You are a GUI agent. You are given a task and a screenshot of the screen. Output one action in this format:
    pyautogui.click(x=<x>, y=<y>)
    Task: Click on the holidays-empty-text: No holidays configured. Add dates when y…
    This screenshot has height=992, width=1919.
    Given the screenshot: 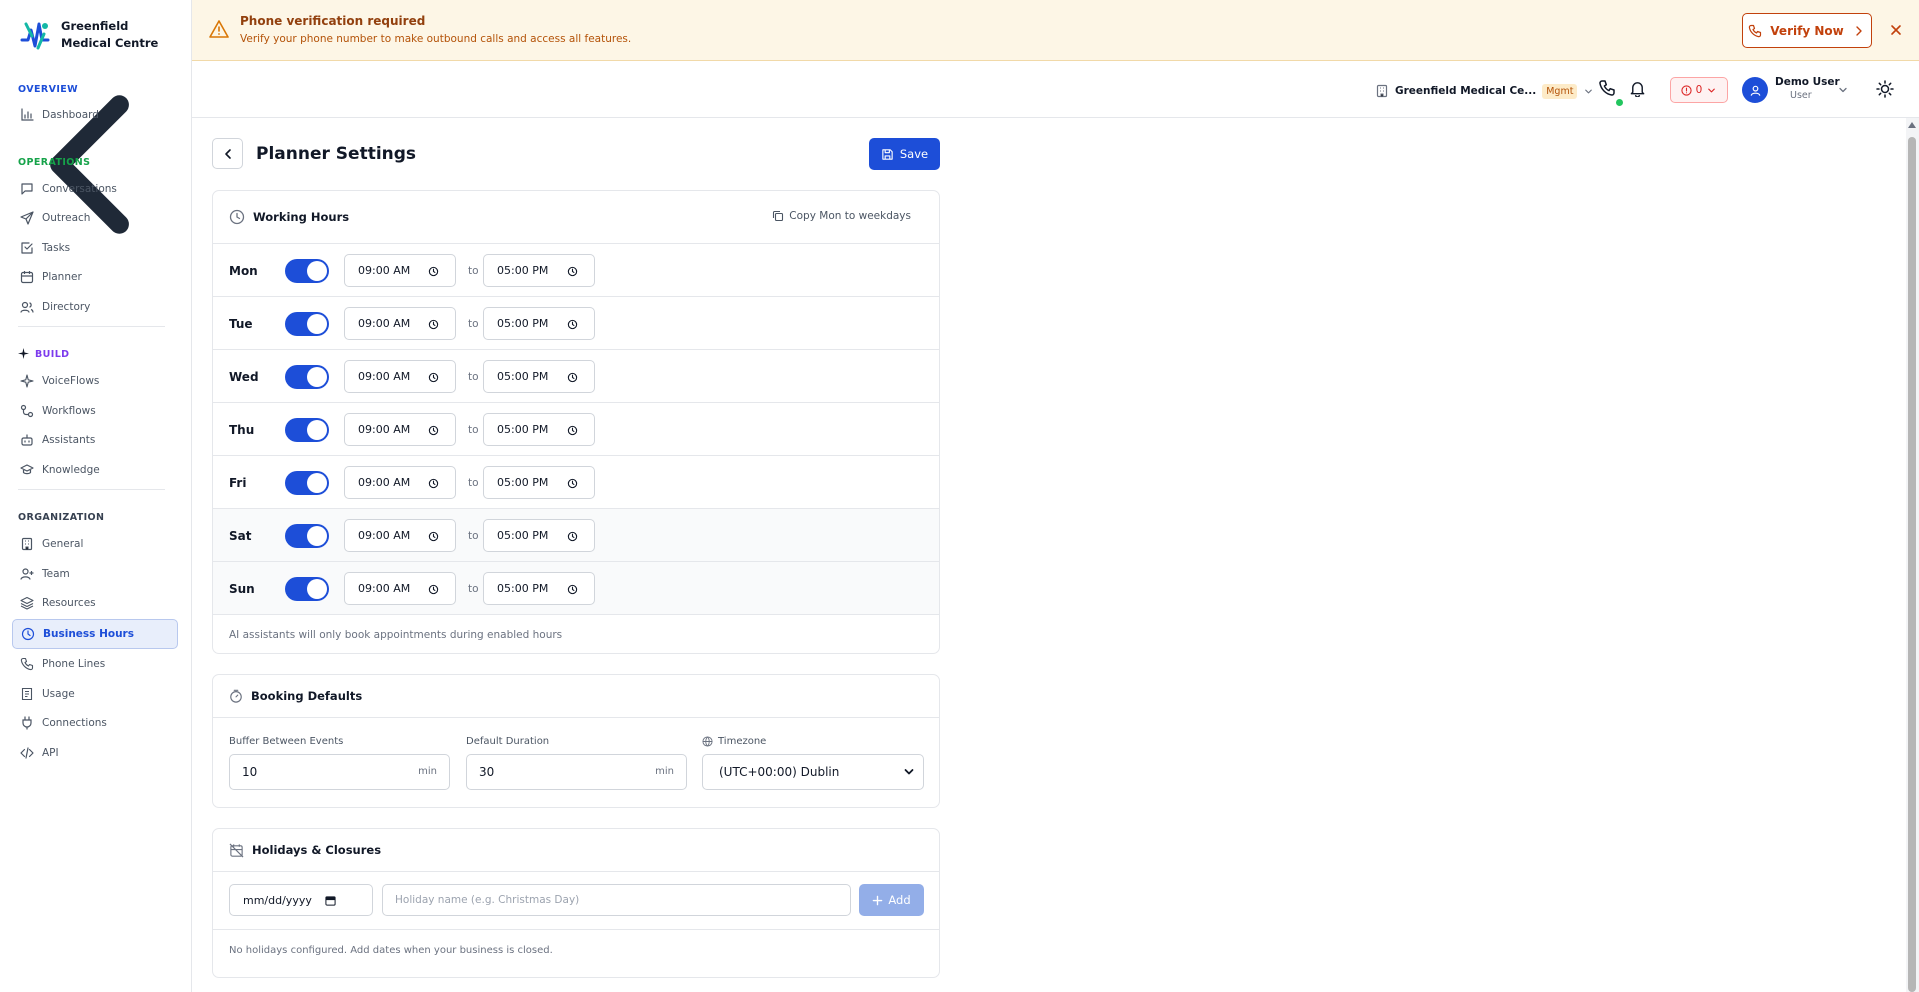 What is the action you would take?
    pyautogui.click(x=391, y=950)
    